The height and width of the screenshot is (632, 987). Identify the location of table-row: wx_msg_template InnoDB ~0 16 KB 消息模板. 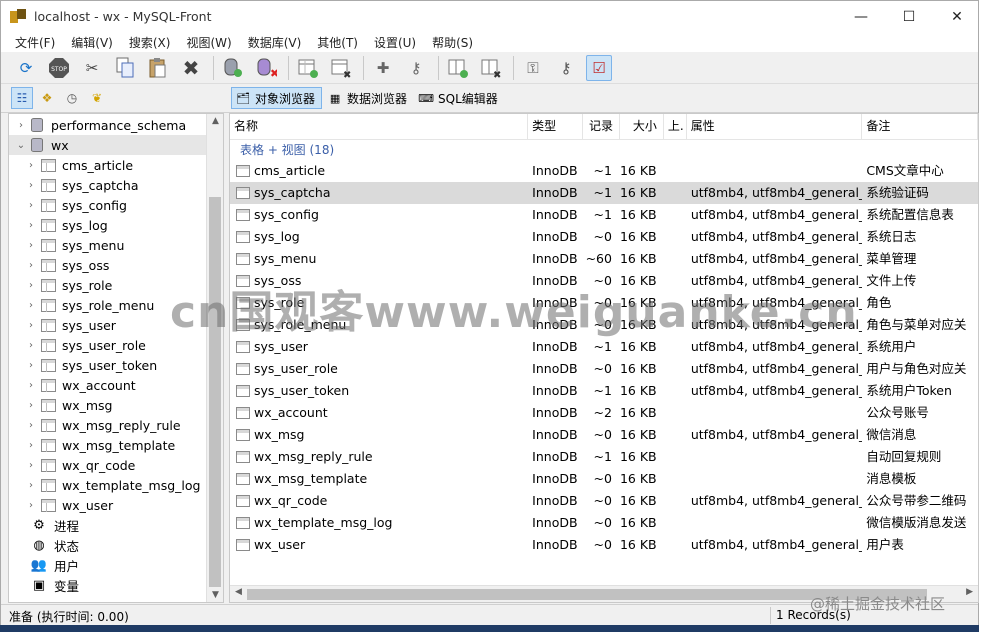
(604, 479).